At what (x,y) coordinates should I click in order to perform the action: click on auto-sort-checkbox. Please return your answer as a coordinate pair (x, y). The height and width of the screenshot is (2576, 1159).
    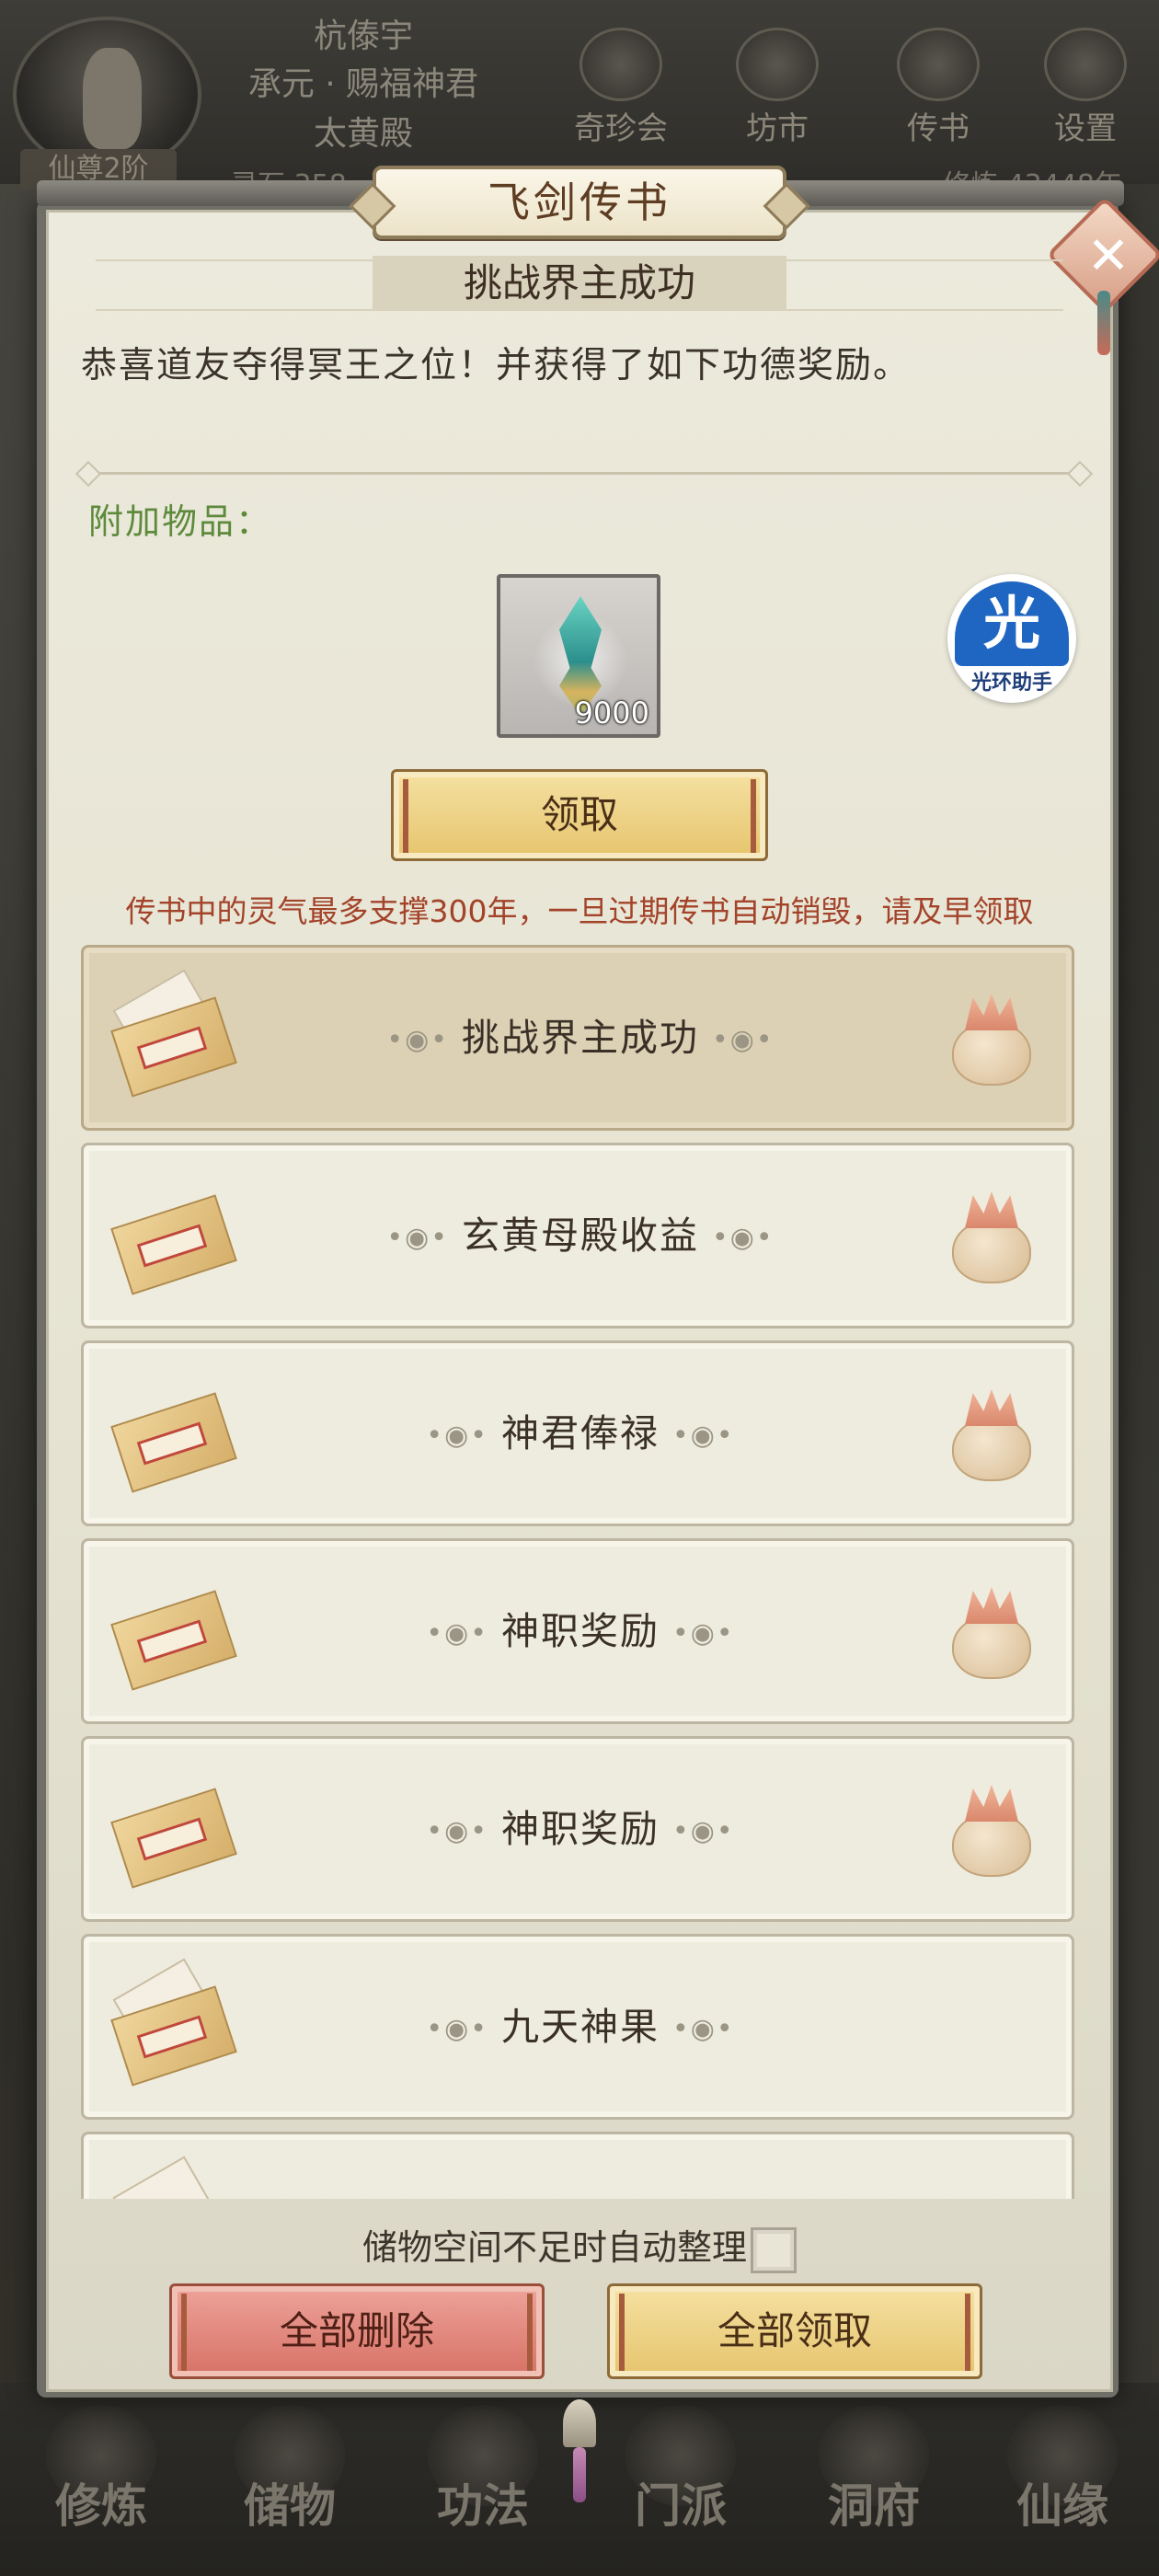
    Looking at the image, I should click on (774, 2249).